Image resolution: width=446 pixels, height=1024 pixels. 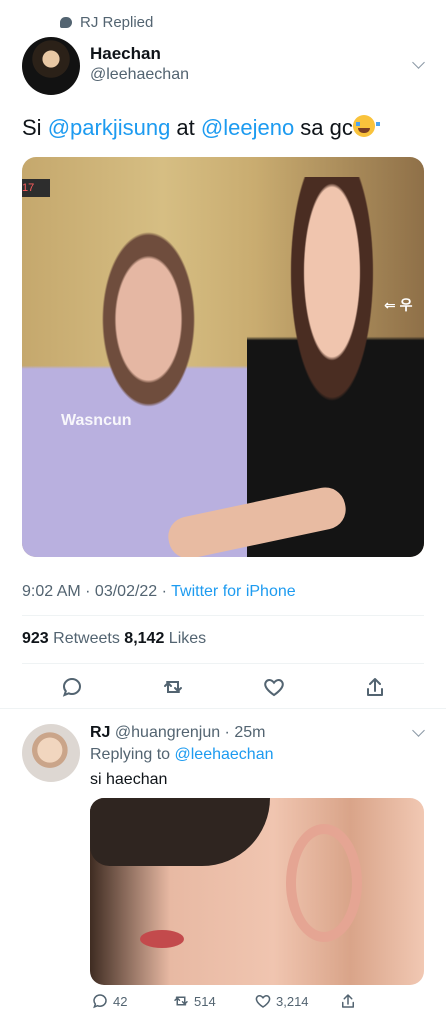 What do you see at coordinates (96, 420) in the screenshot?
I see `media-shirt-text: Wasncun` at bounding box center [96, 420].